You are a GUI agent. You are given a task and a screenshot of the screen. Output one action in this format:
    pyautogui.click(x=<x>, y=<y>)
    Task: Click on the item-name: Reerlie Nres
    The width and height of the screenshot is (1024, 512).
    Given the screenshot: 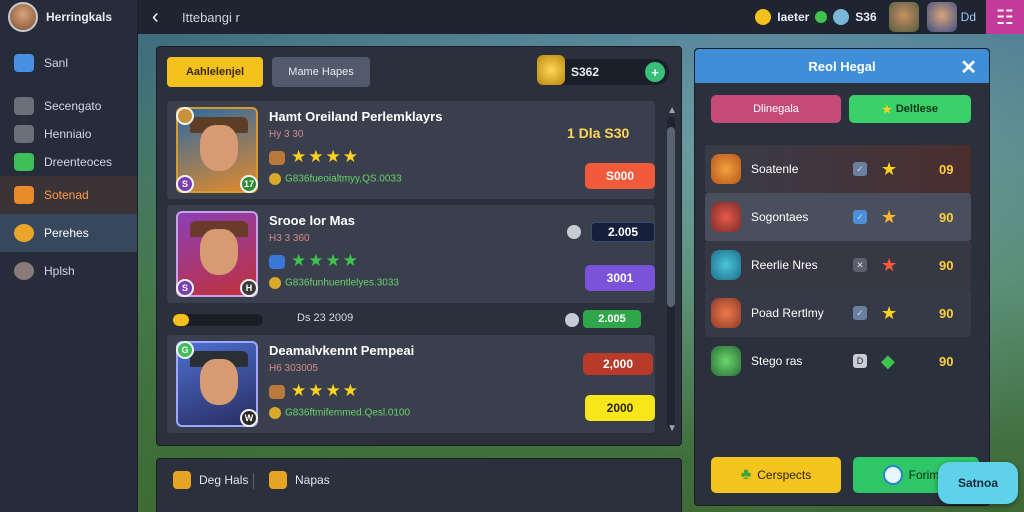 What is the action you would take?
    pyautogui.click(x=784, y=265)
    